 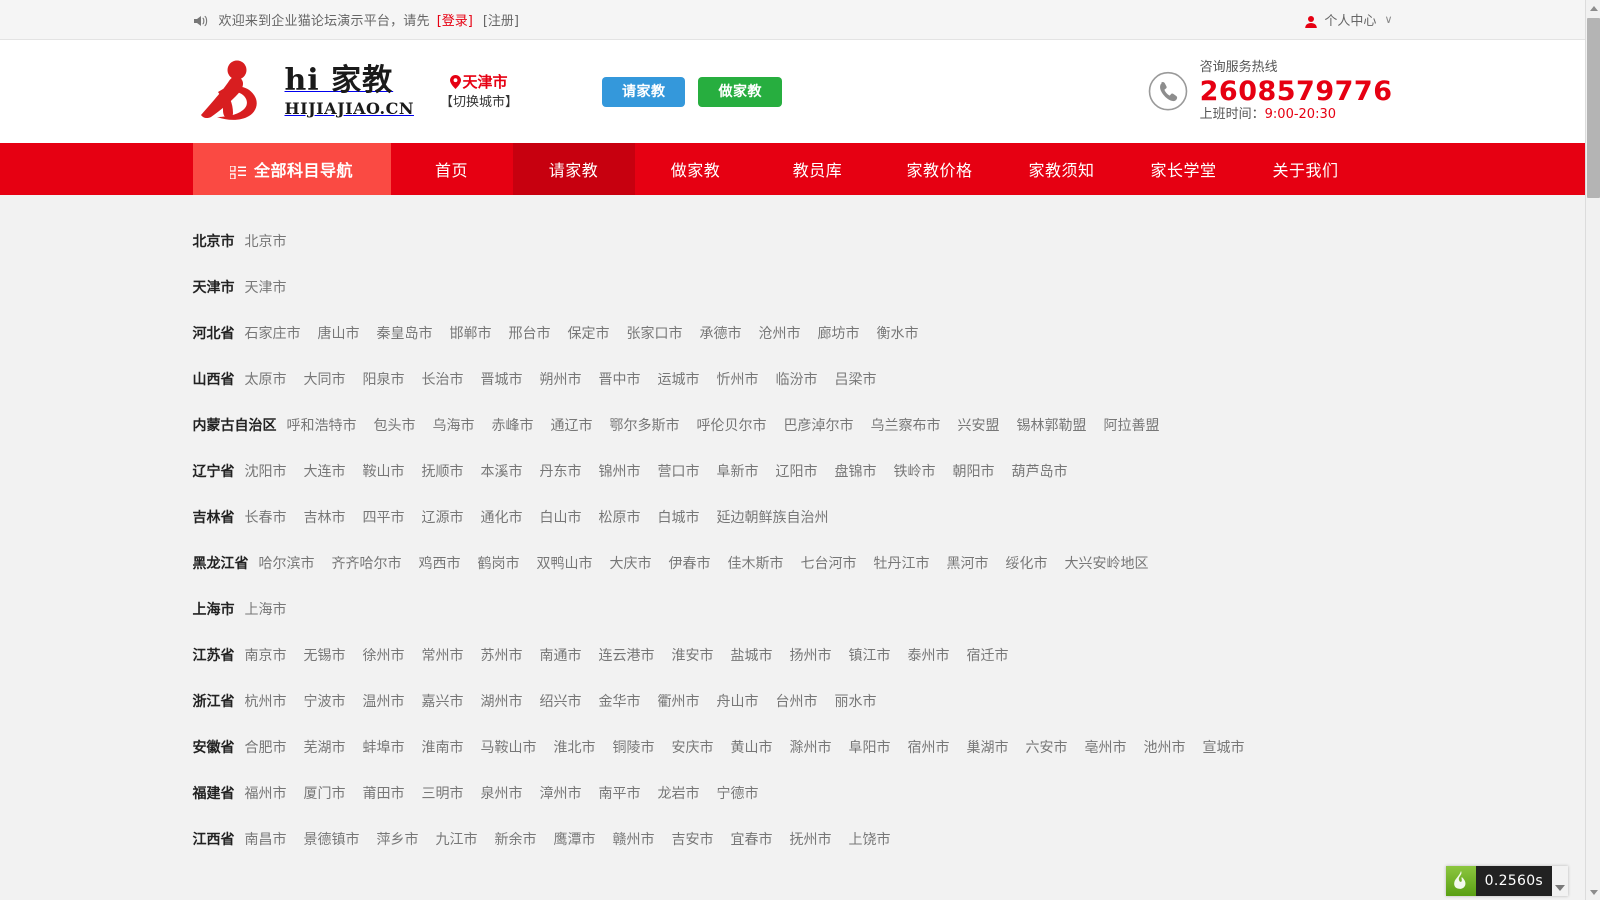 What do you see at coordinates (266, 380) in the screenshot?
I see `city-link: 太原市` at bounding box center [266, 380].